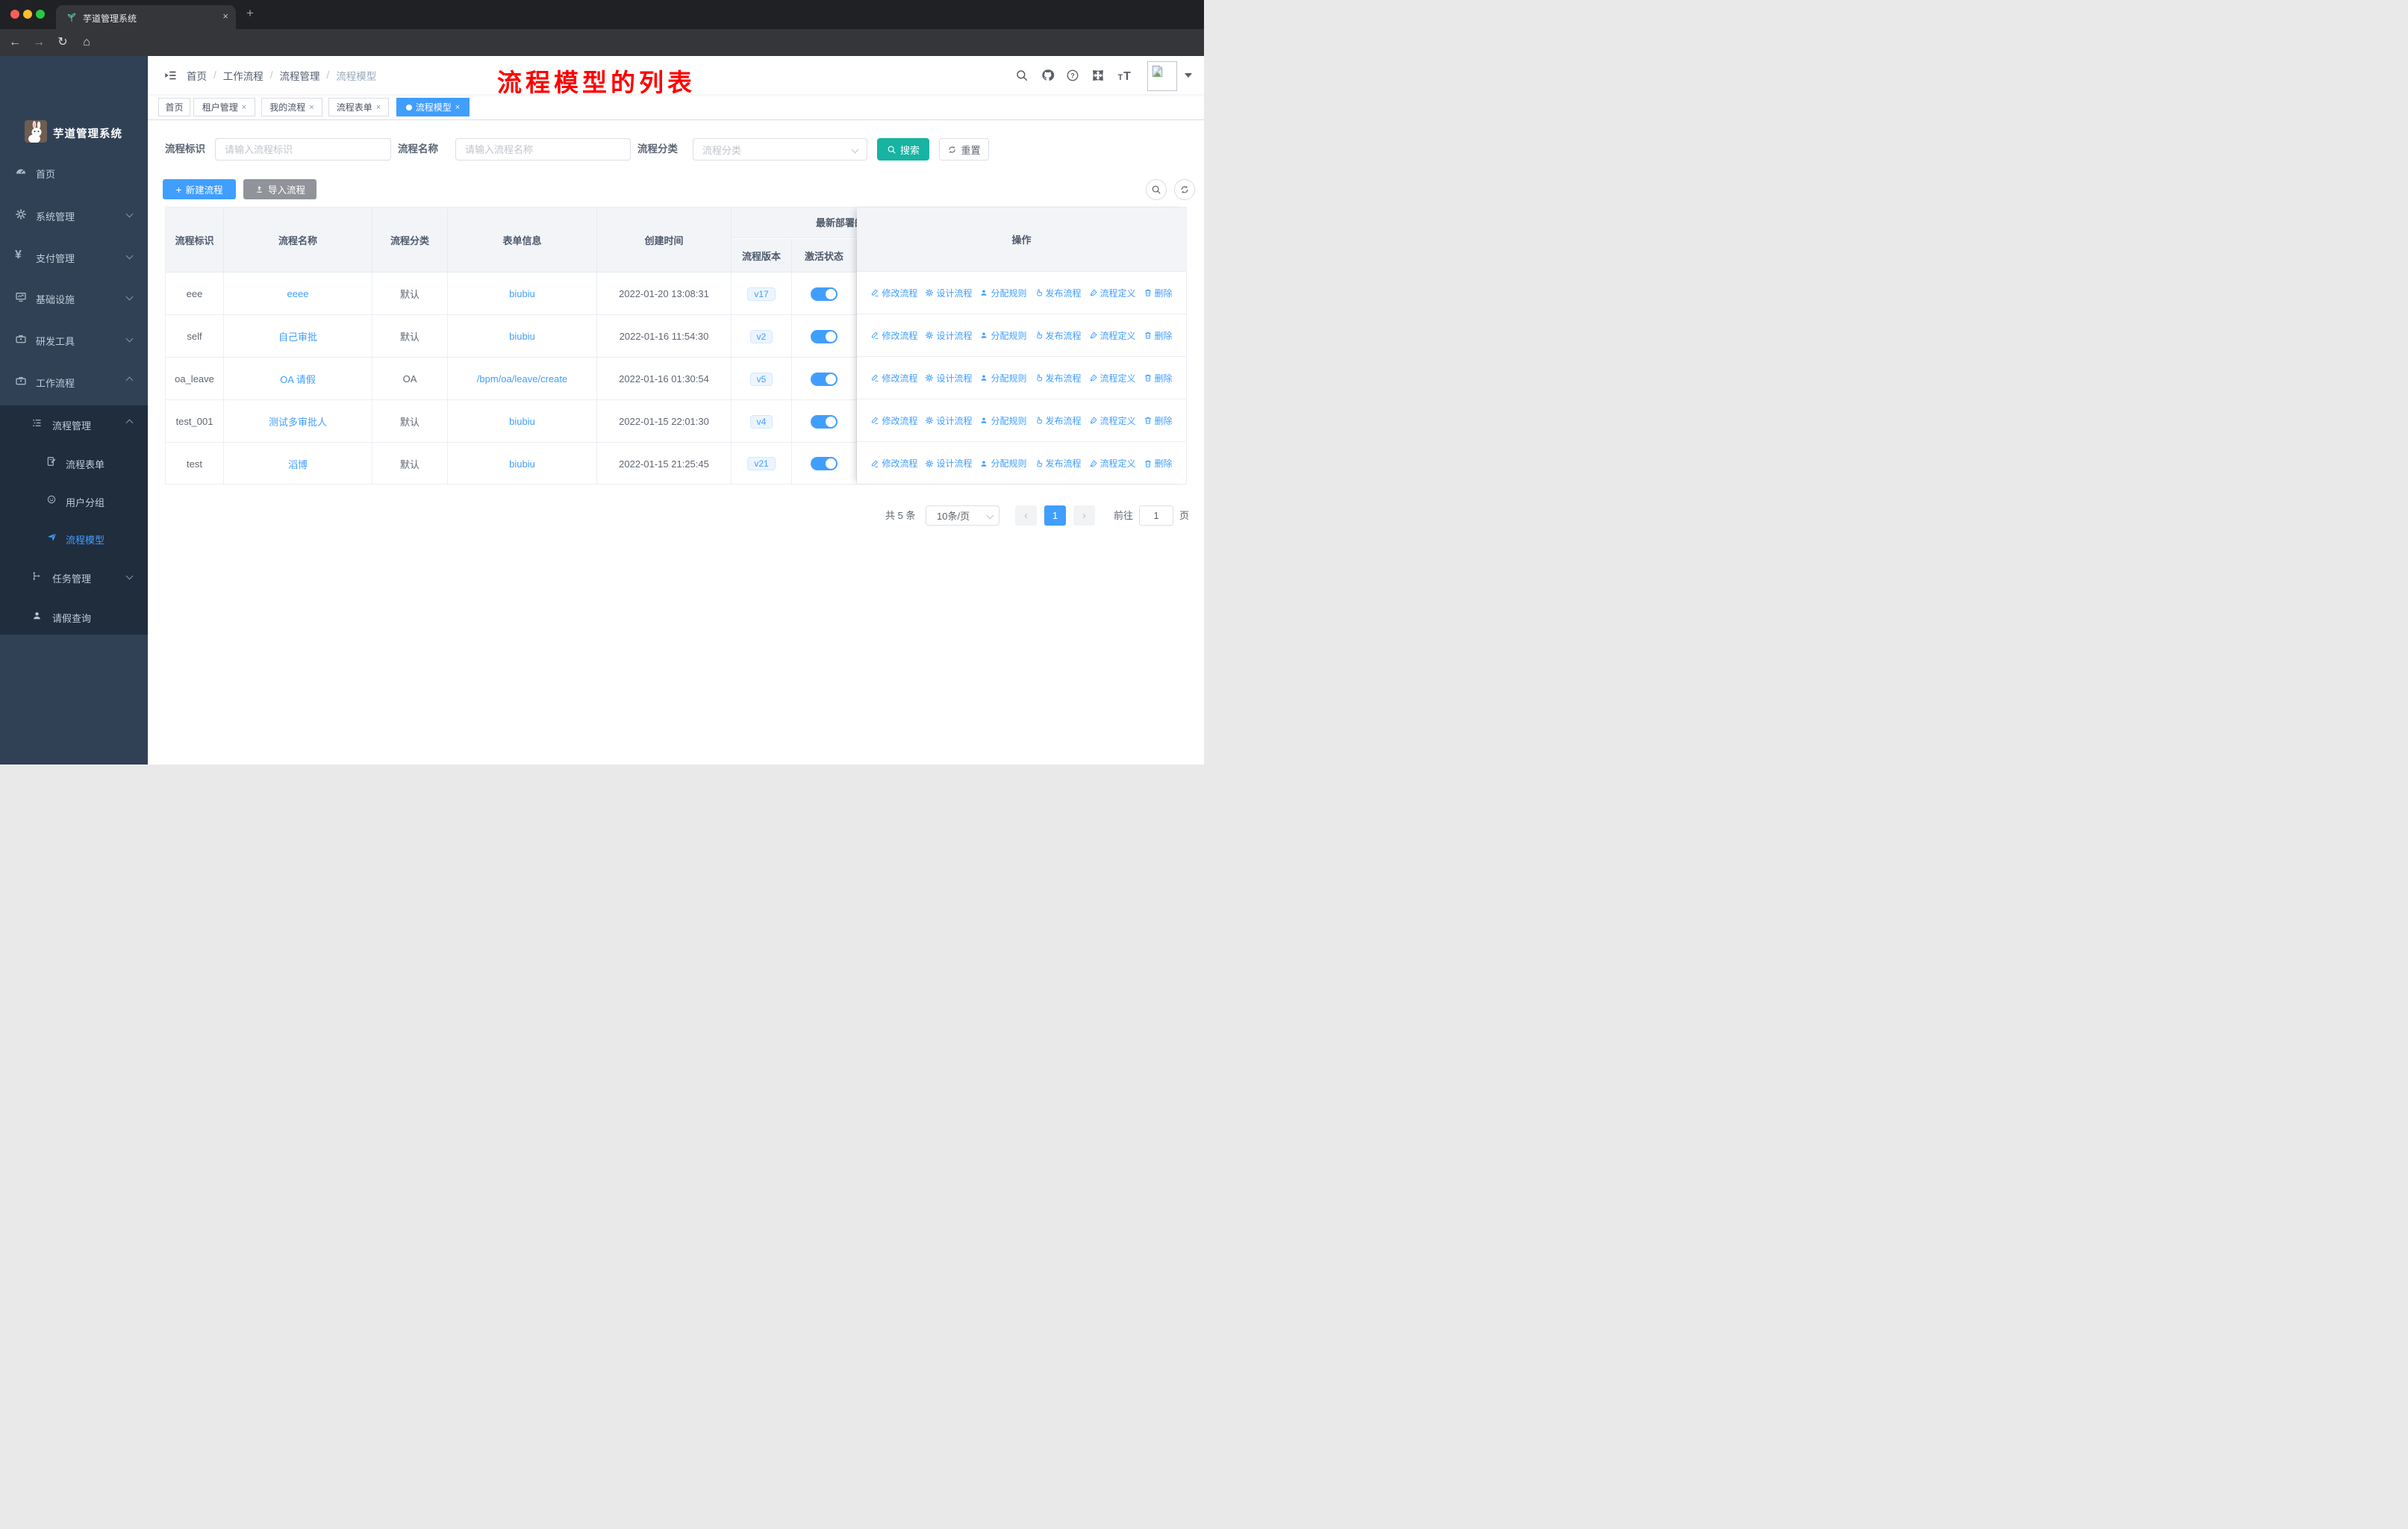 This screenshot has height=1529, width=2408. What do you see at coordinates (74, 172) in the screenshot?
I see `sidebar-item-home: 首页` at bounding box center [74, 172].